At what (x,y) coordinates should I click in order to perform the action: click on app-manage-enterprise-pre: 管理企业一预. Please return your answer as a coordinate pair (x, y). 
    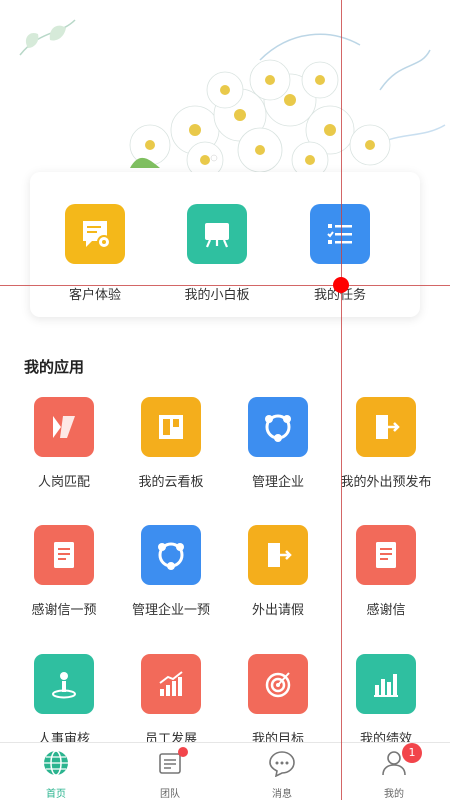
    Looking at the image, I should click on (171, 571).